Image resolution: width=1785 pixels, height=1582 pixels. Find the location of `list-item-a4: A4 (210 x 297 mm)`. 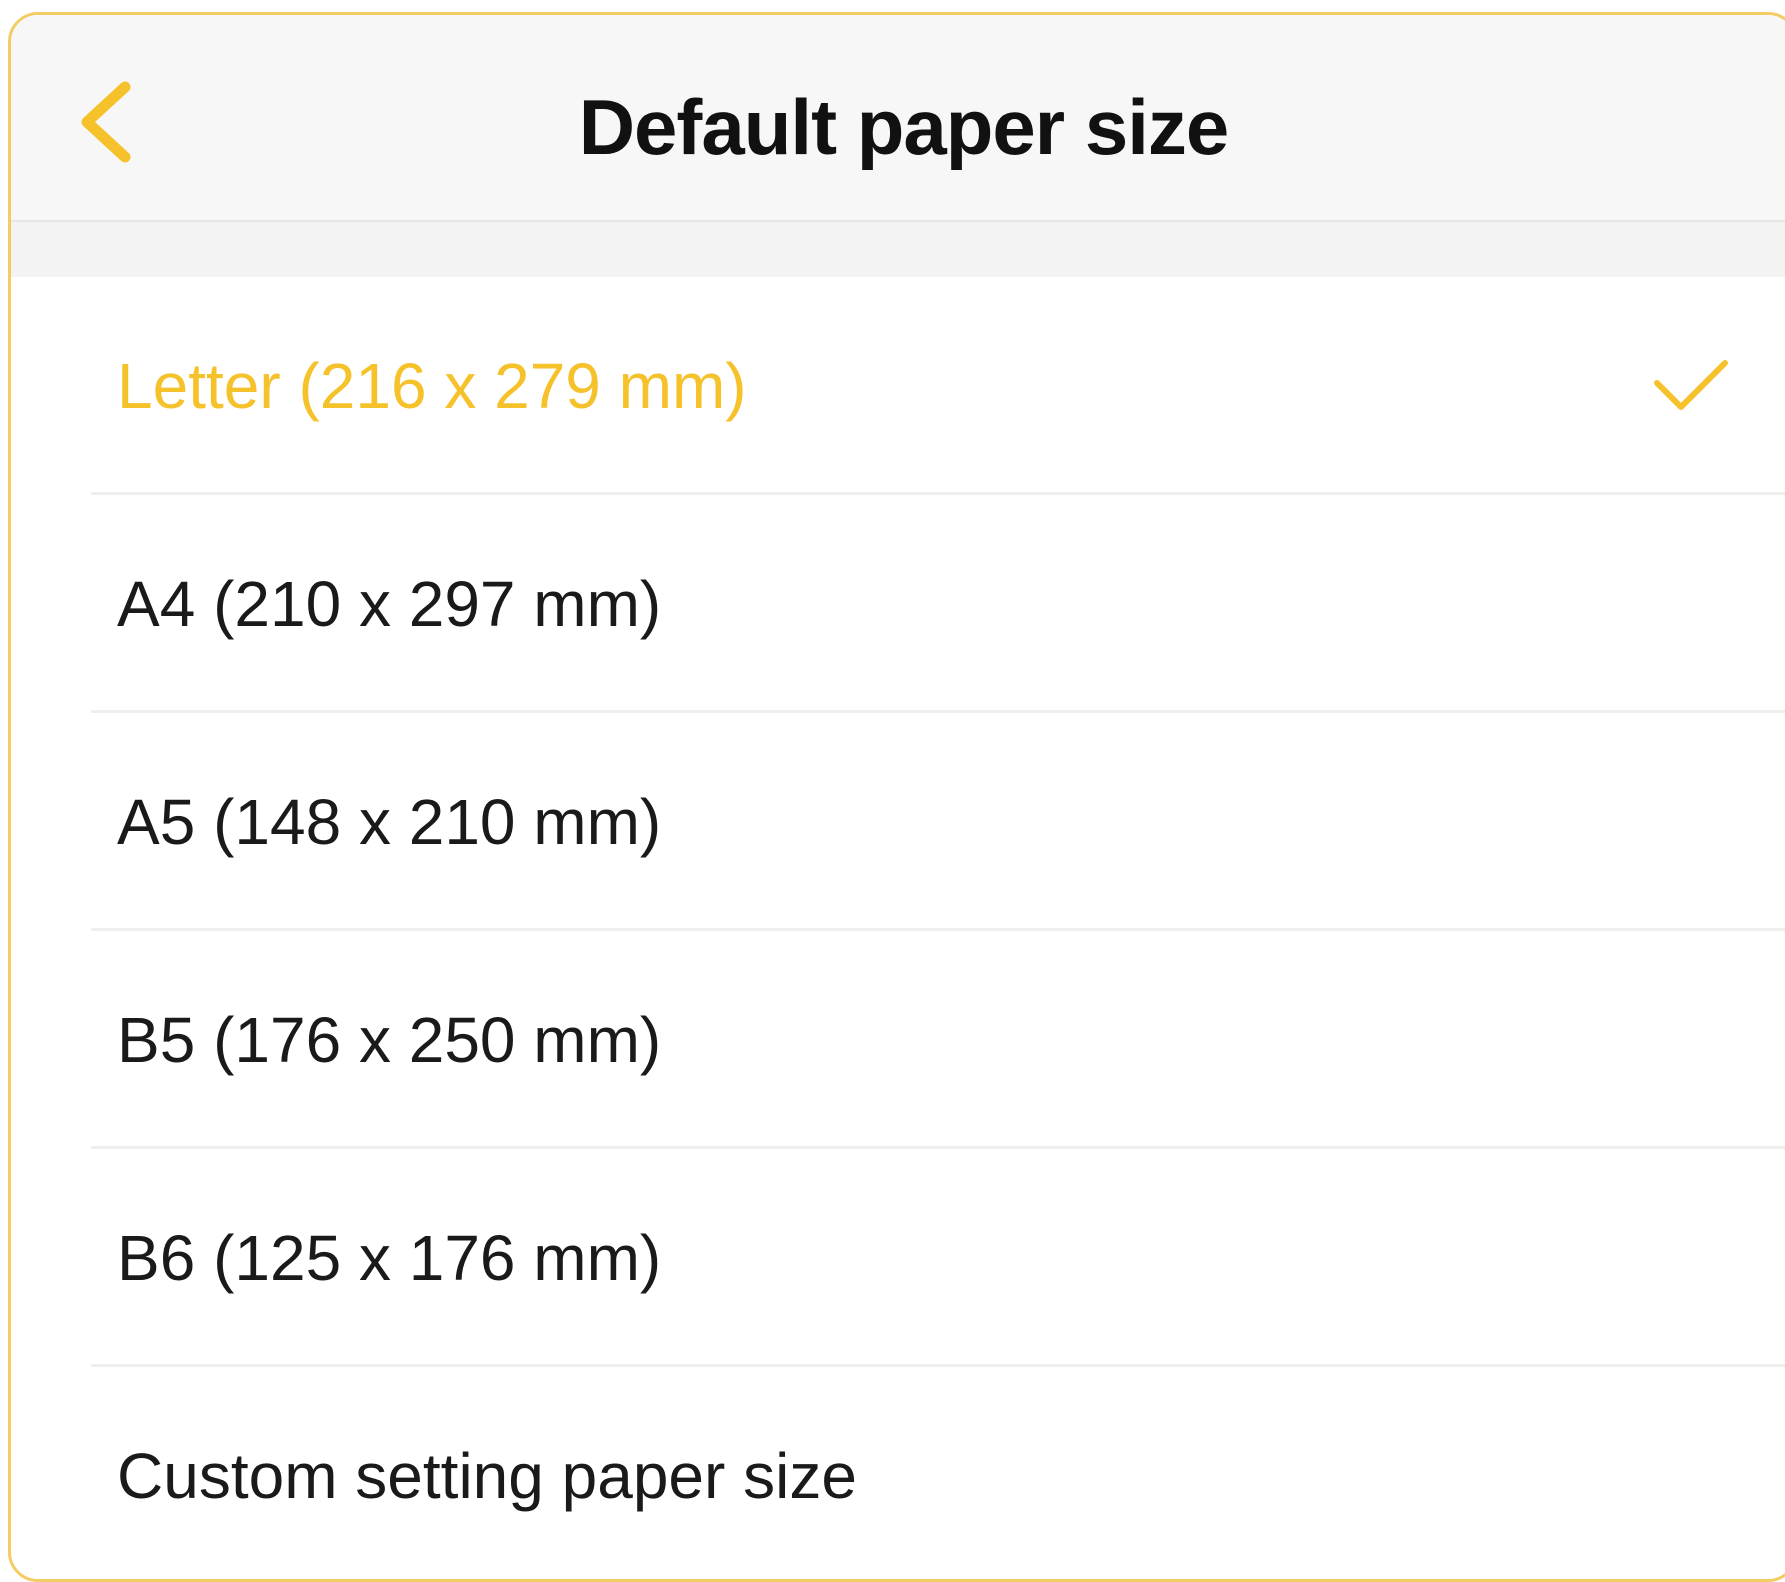

list-item-a4: A4 (210 x 297 mm) is located at coordinates (898, 604).